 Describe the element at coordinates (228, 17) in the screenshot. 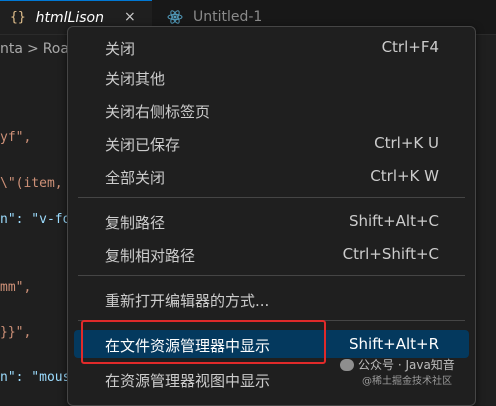

I see `tab-label: Untitled-1` at that location.